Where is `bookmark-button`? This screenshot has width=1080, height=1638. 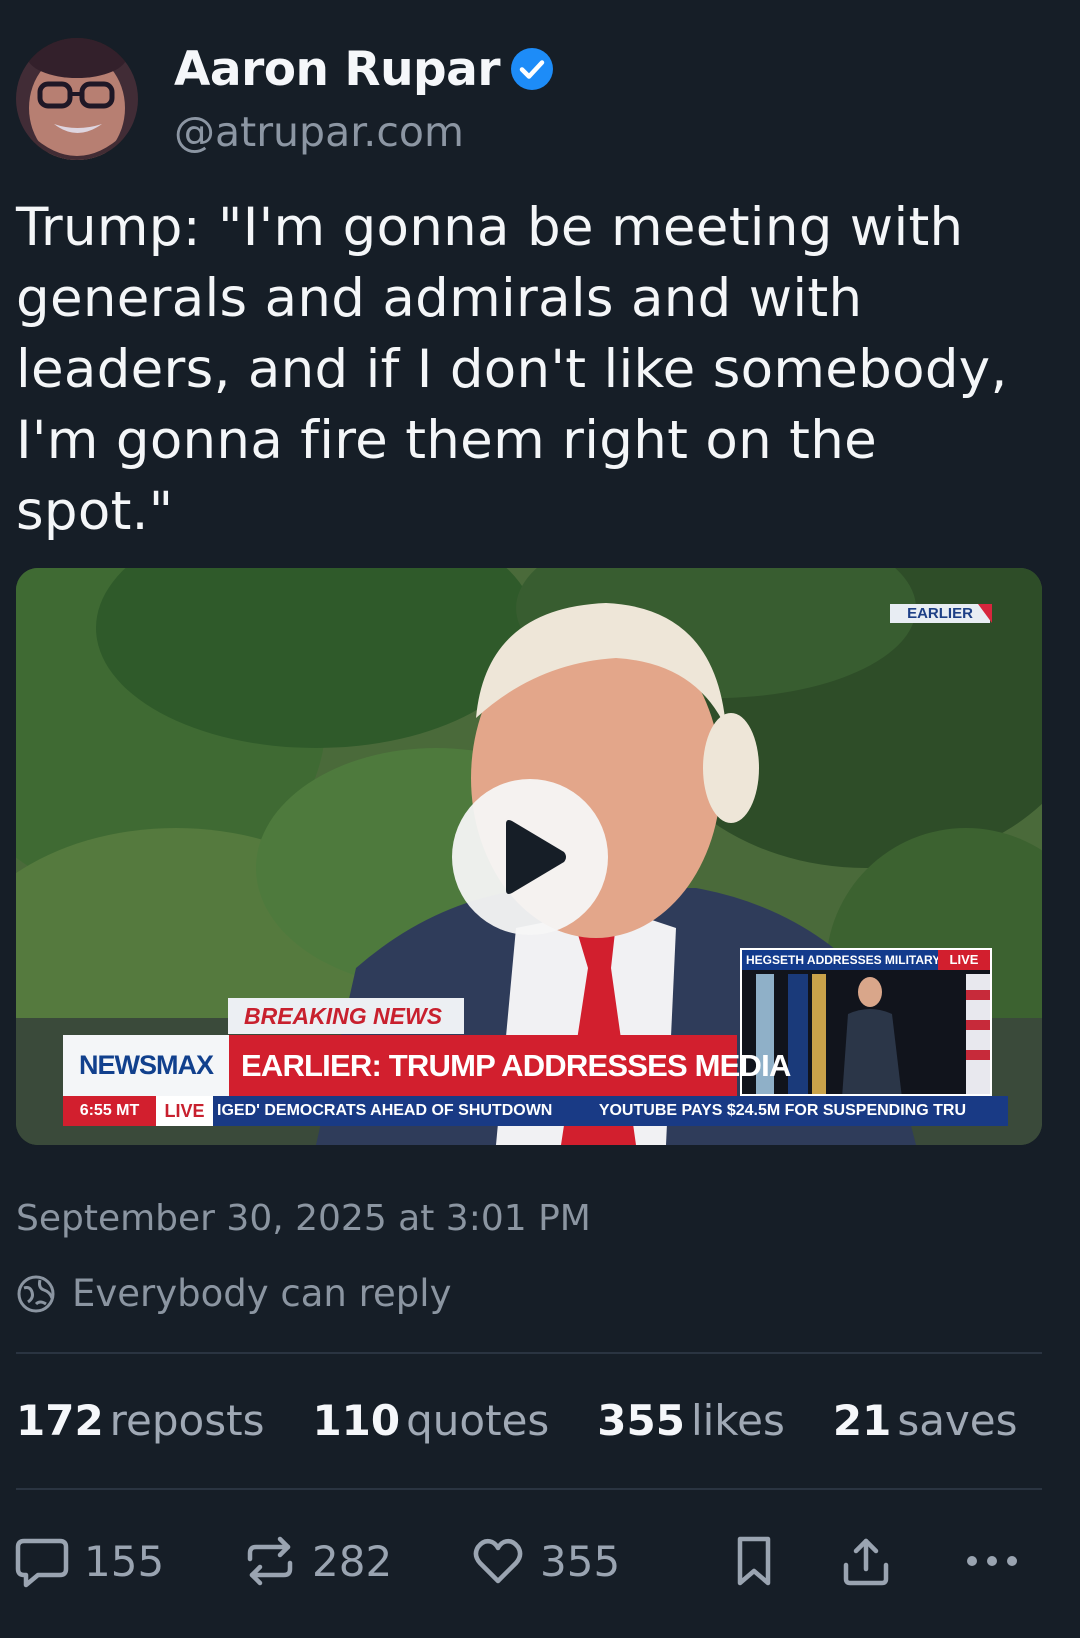 bookmark-button is located at coordinates (754, 1561).